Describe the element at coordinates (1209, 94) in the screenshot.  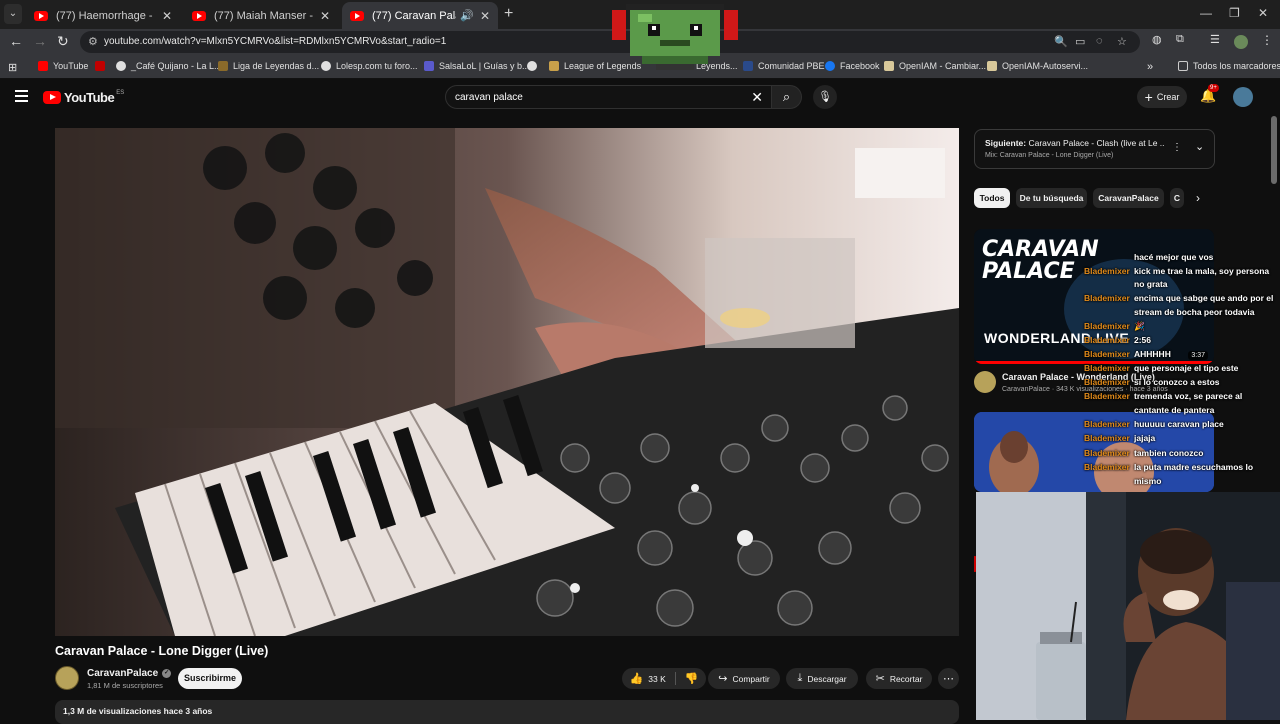
I see `notifications-bell-icon: 🔔 9+` at that location.